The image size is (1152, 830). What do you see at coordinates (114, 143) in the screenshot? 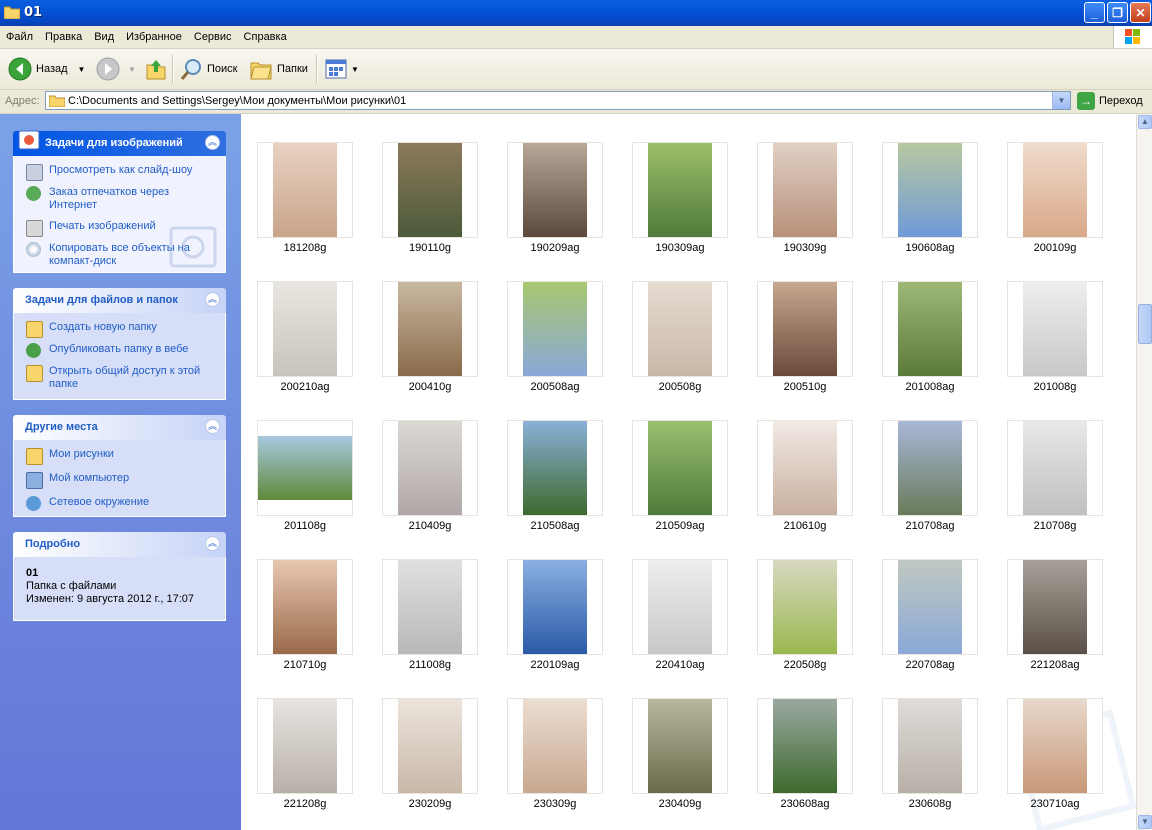
I see `image-tasks-title: Задачи для изображений` at bounding box center [114, 143].